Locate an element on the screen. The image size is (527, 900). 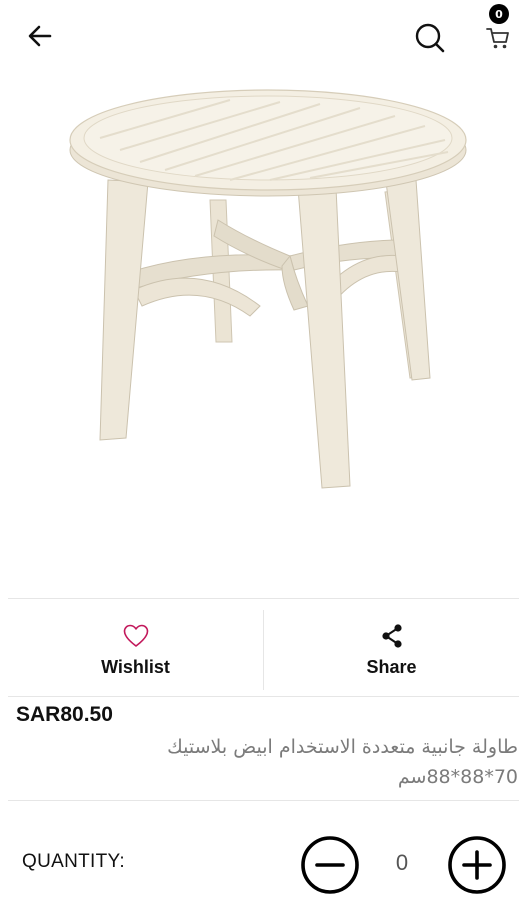
quantity-increase-button is located at coordinates (477, 865).